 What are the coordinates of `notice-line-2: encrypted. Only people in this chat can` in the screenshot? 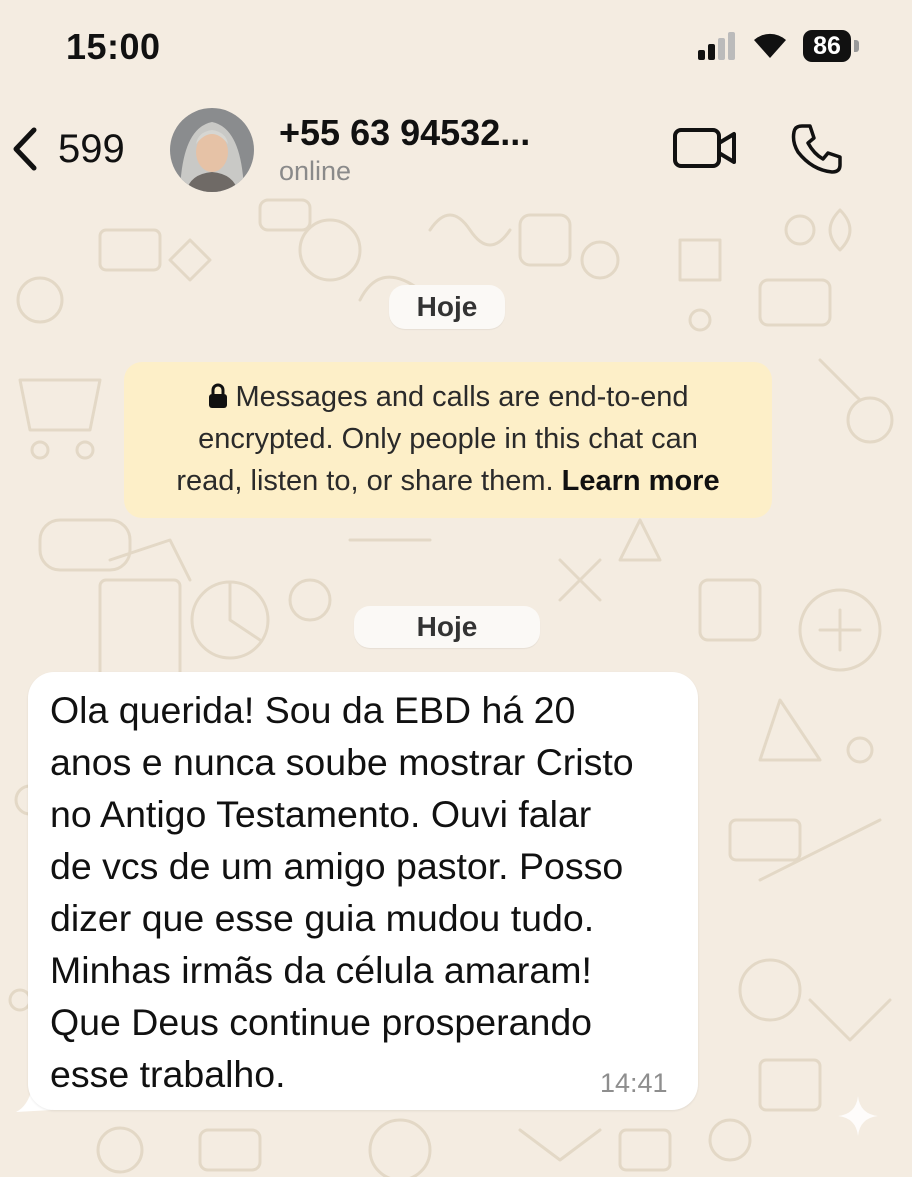 It's located at (448, 439).